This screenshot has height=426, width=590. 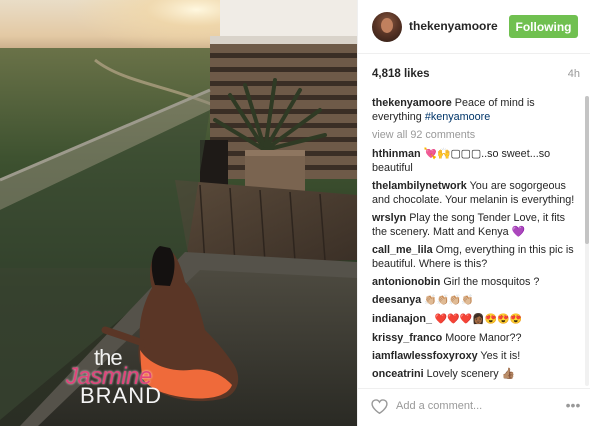 I want to click on comment-text: ❤️❤️❤️👩🏾😍😍😍, so click(x=477, y=319).